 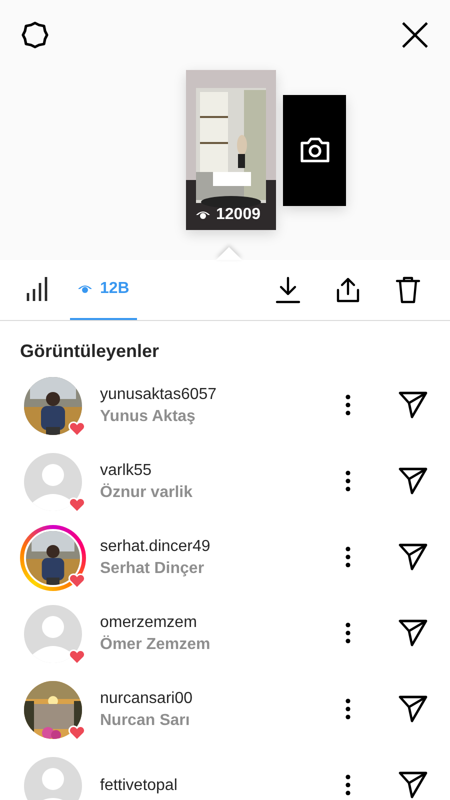 What do you see at coordinates (89, 351) in the screenshot?
I see `section-title: Görüntüleyenler` at bounding box center [89, 351].